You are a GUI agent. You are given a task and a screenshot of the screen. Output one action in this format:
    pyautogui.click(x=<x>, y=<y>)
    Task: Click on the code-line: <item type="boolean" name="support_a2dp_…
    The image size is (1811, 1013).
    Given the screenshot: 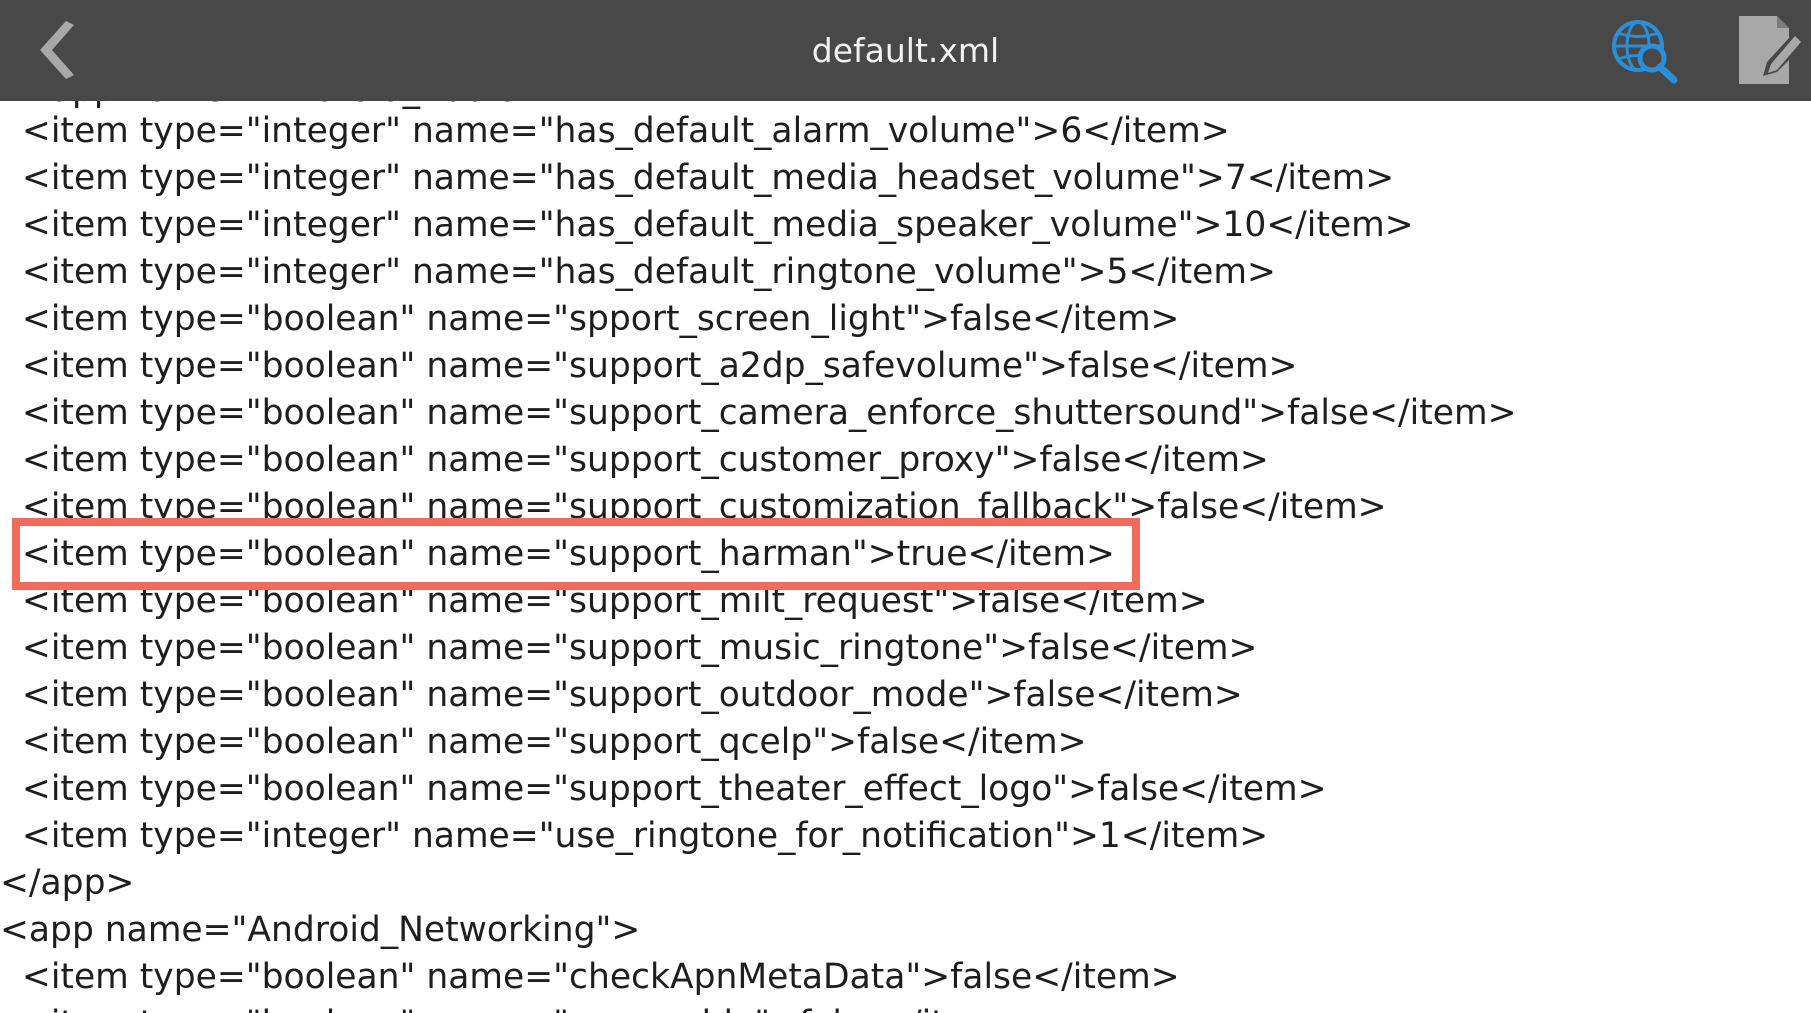 What is the action you would take?
    pyautogui.click(x=649, y=366)
    